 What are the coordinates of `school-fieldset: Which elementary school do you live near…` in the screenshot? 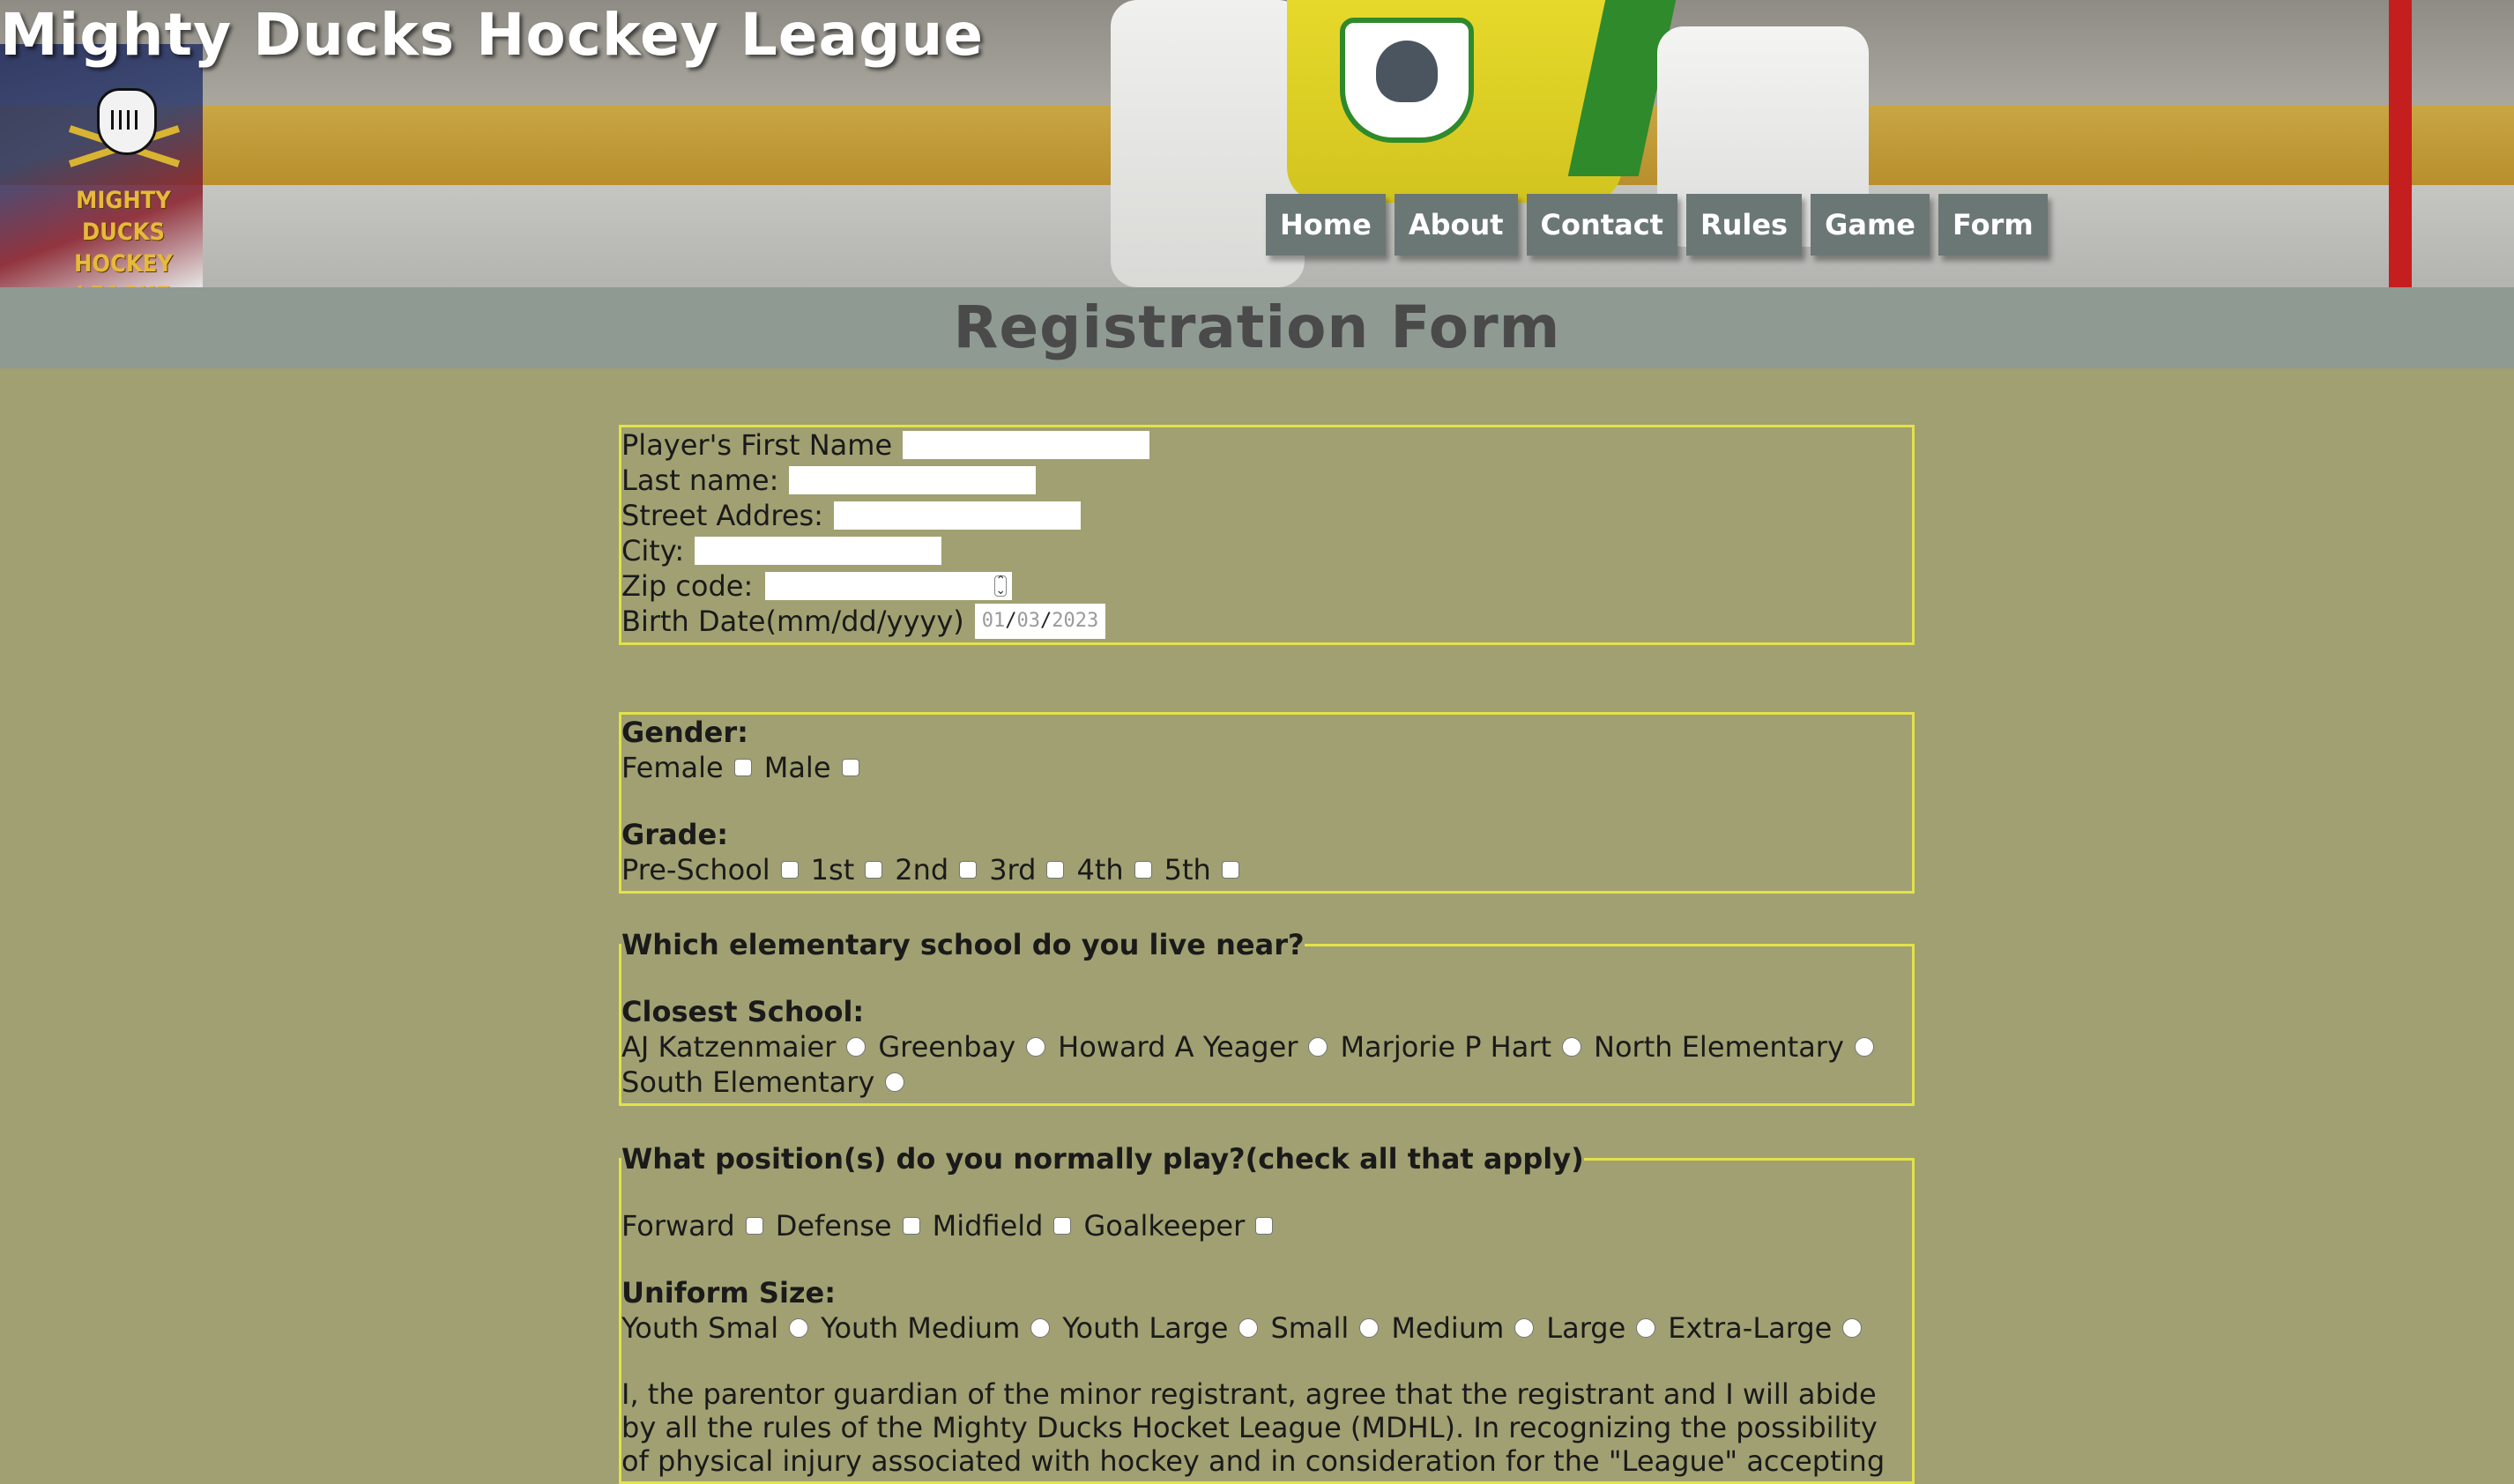 It's located at (1267, 1016).